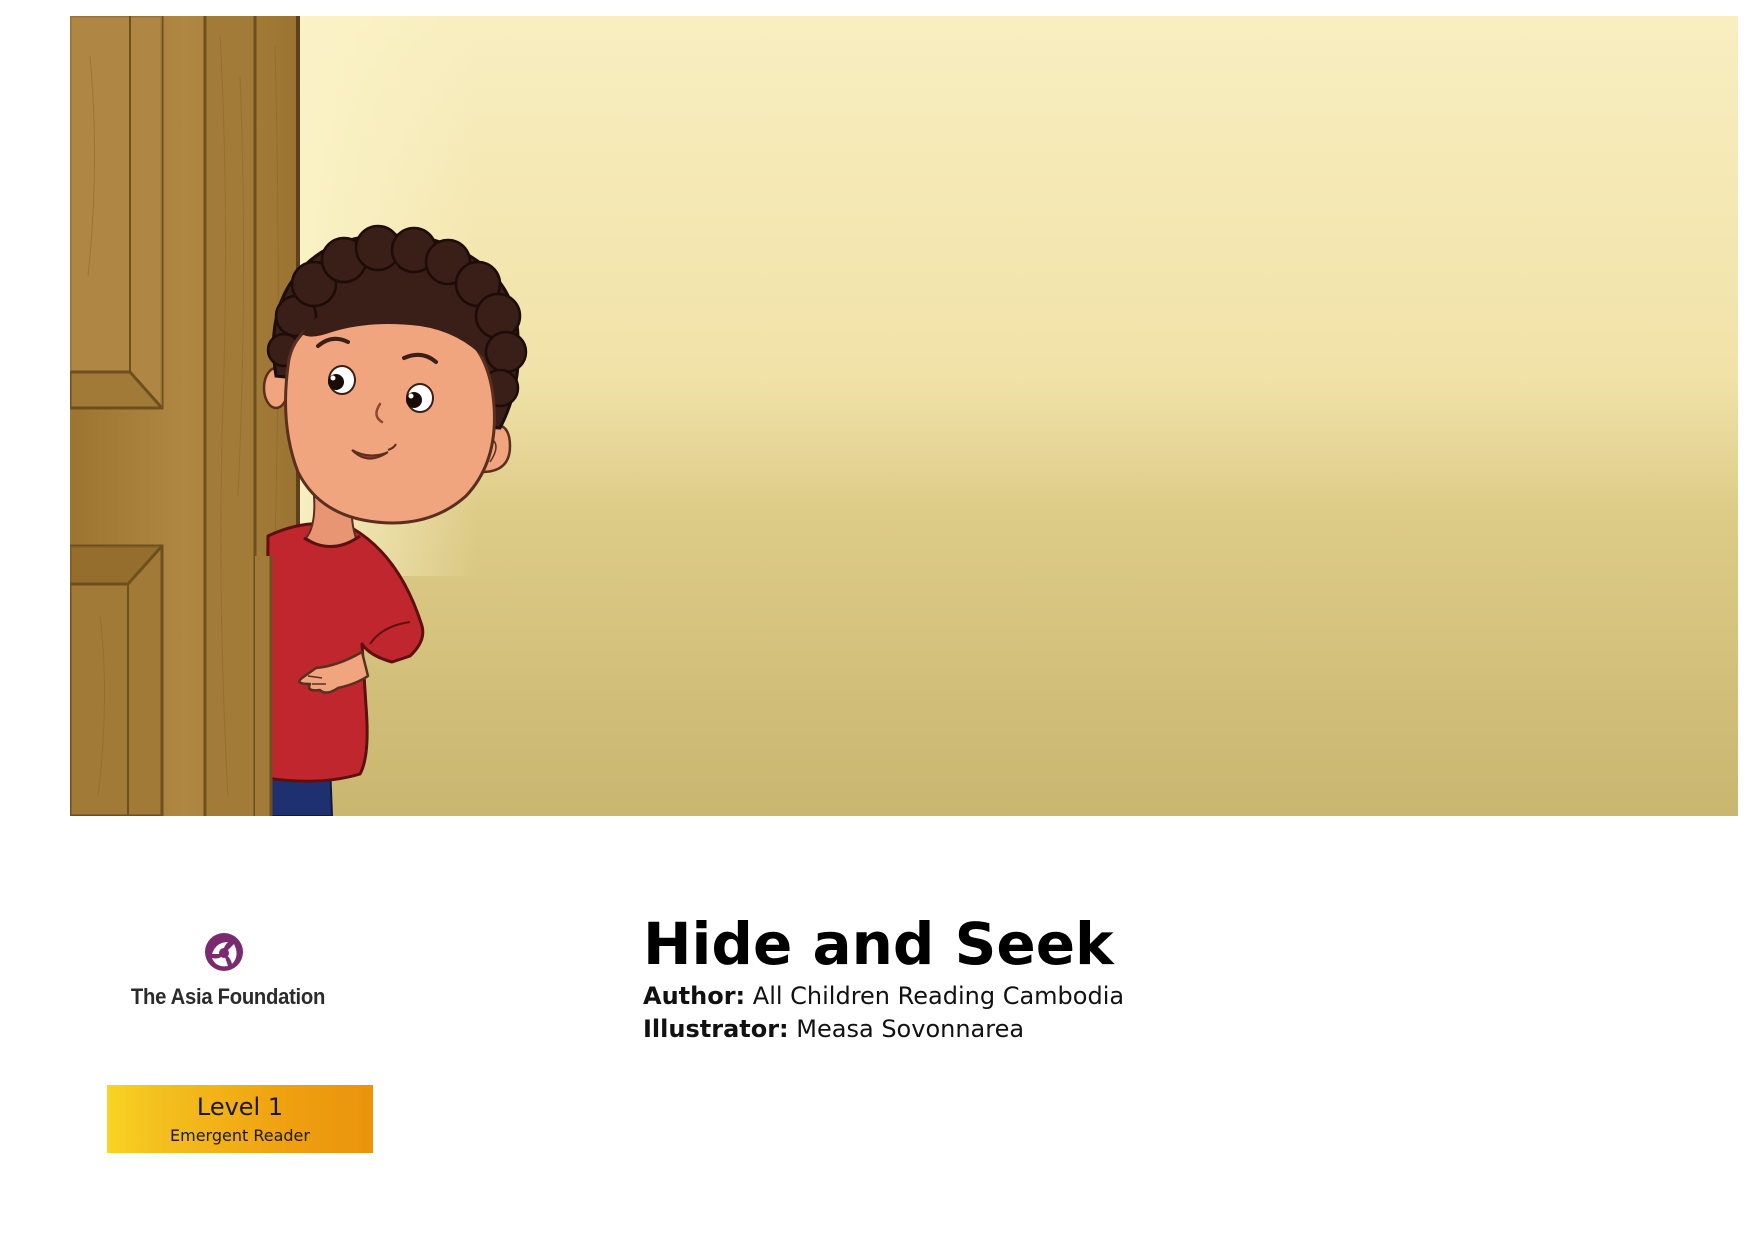 Image resolution: width=1754 pixels, height=1240 pixels. What do you see at coordinates (938, 996) in the screenshot?
I see `author-name: All Children Reading Cambodia` at bounding box center [938, 996].